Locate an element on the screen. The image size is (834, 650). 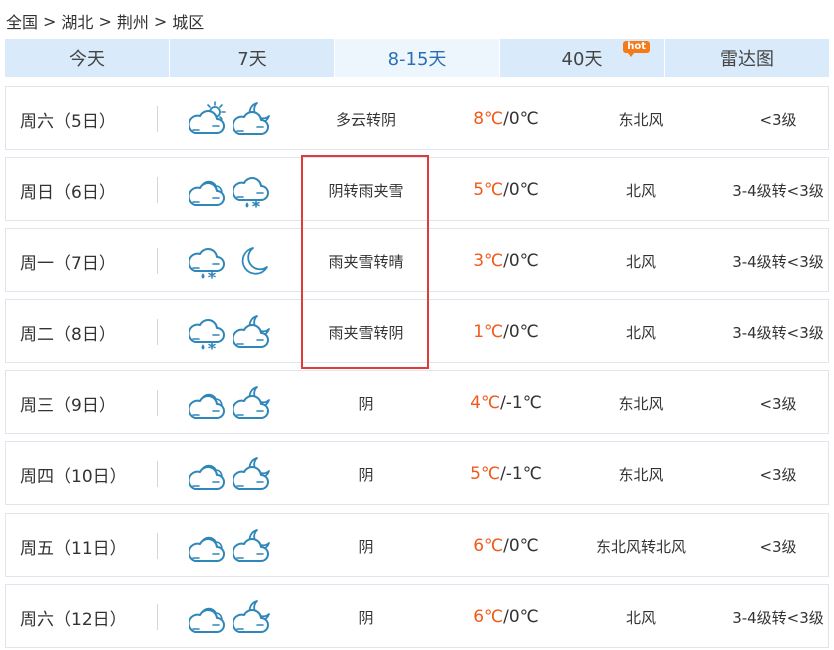
breadcrumb-item-city: 荆州 is located at coordinates (133, 21).